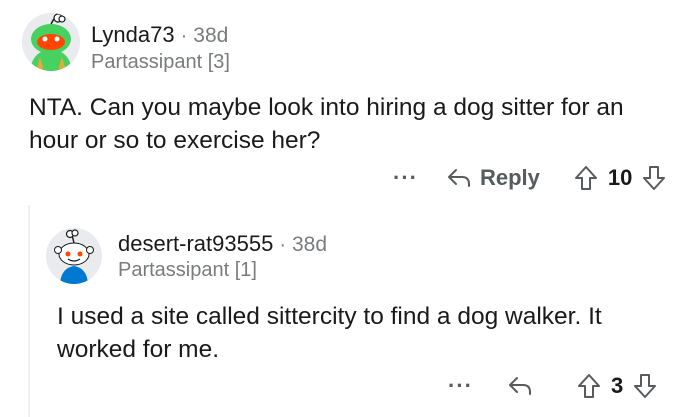 This screenshot has height=417, width=700. I want to click on user-flair: Partassipant [3], so click(160, 62).